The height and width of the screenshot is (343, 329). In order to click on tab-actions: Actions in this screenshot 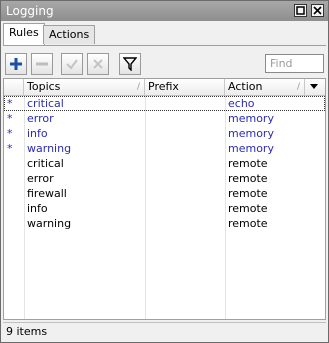, I will do `click(69, 34)`.